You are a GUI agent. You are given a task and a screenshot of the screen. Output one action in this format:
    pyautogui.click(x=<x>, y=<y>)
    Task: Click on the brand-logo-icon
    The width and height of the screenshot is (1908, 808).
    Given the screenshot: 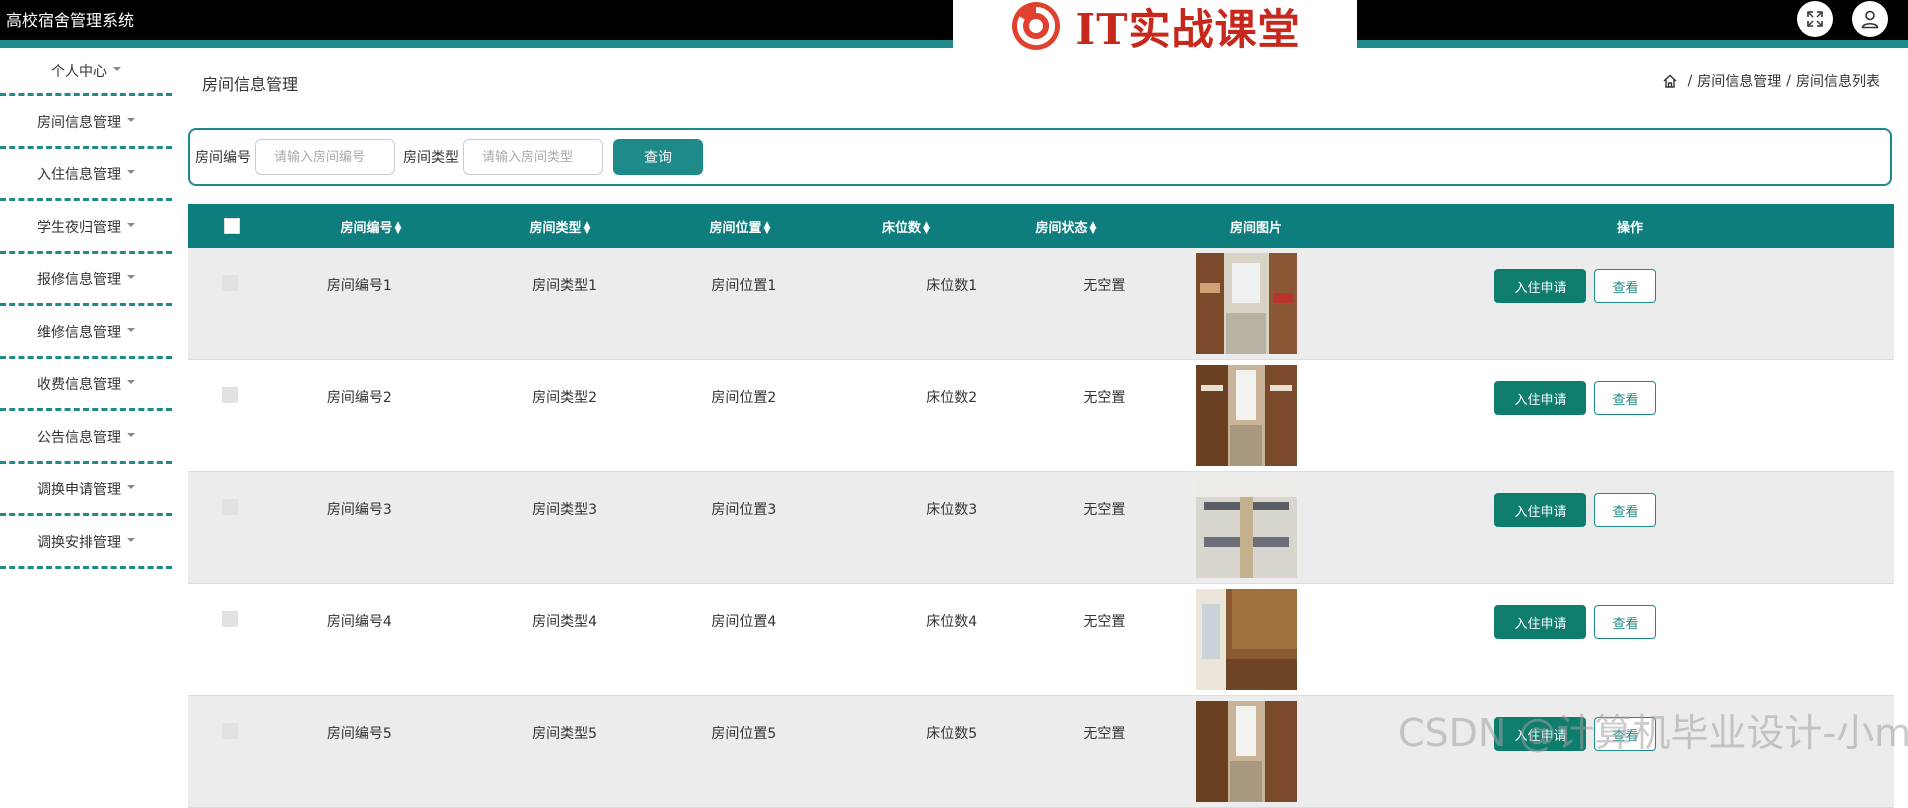 What is the action you would take?
    pyautogui.click(x=1035, y=26)
    